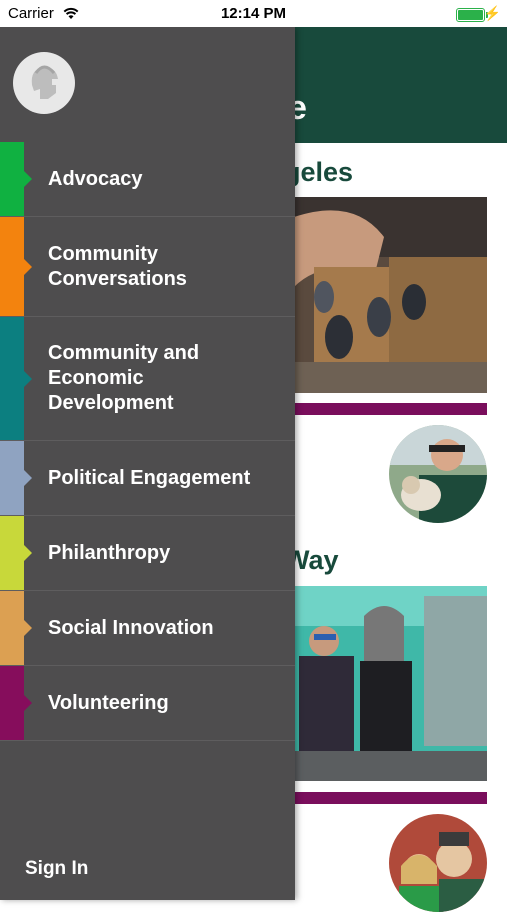 The width and height of the screenshot is (507, 912). I want to click on menu-item-political-engagement: Political Engagement, so click(147, 478).